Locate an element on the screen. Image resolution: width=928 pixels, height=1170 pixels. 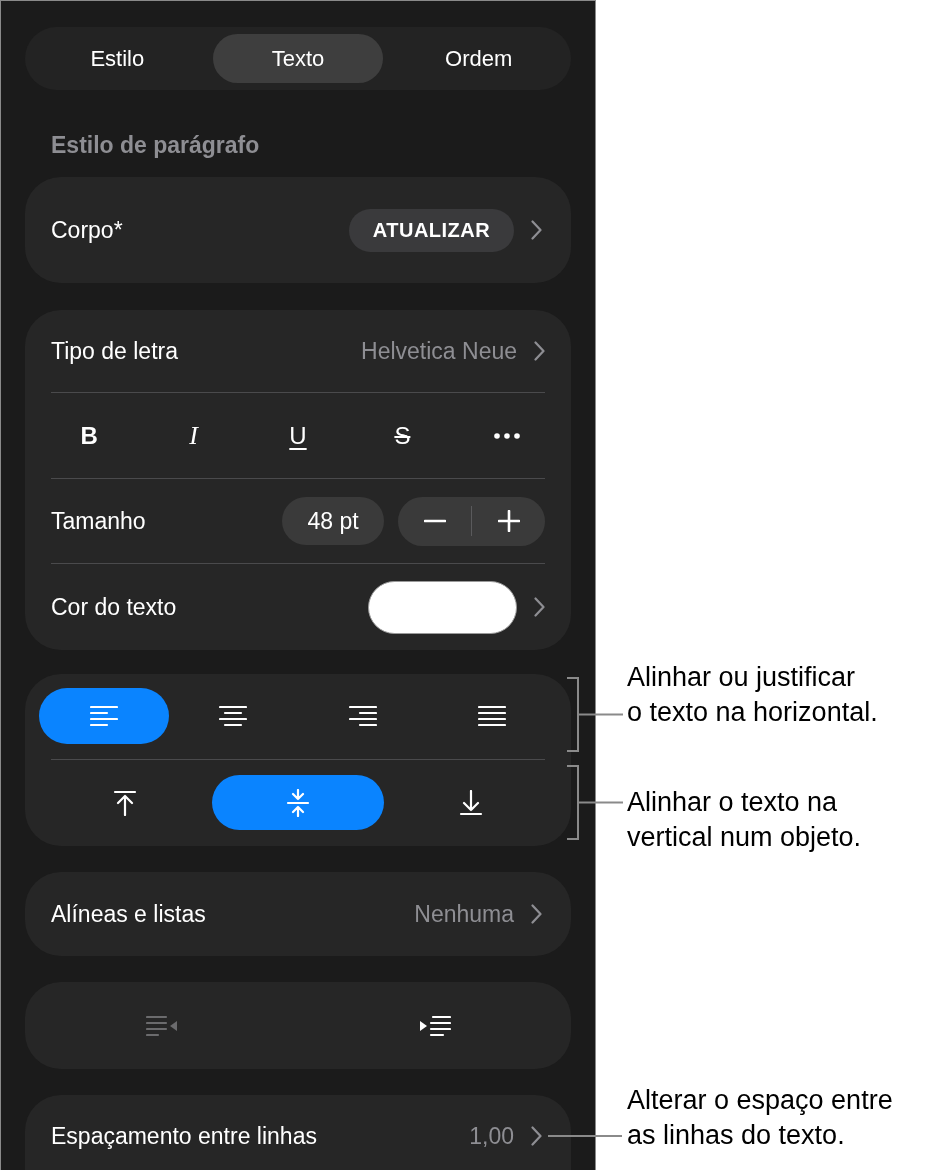
justify-icon is located at coordinates (492, 716).